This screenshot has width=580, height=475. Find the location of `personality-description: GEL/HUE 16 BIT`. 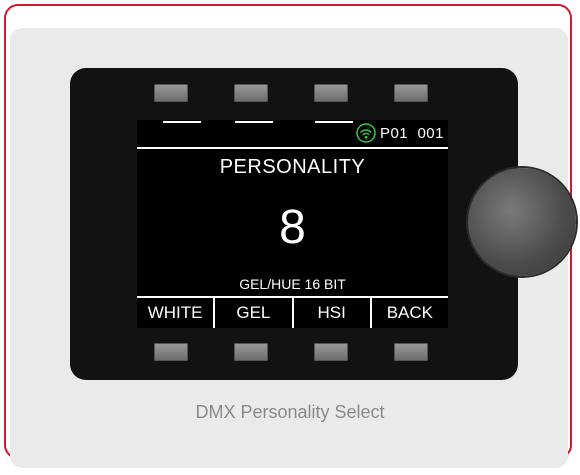

personality-description: GEL/HUE 16 BIT is located at coordinates (292, 284).